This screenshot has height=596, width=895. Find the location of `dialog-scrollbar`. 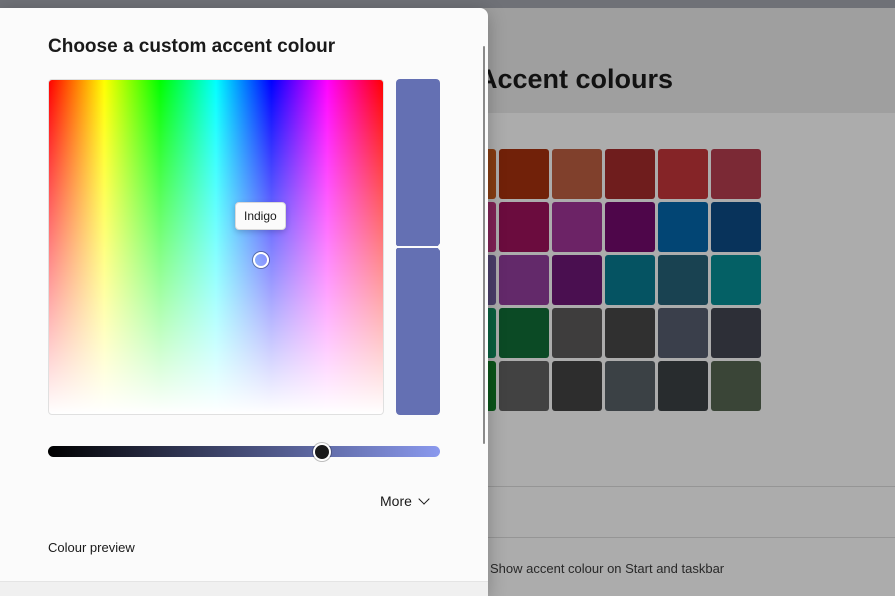

dialog-scrollbar is located at coordinates (484, 245).